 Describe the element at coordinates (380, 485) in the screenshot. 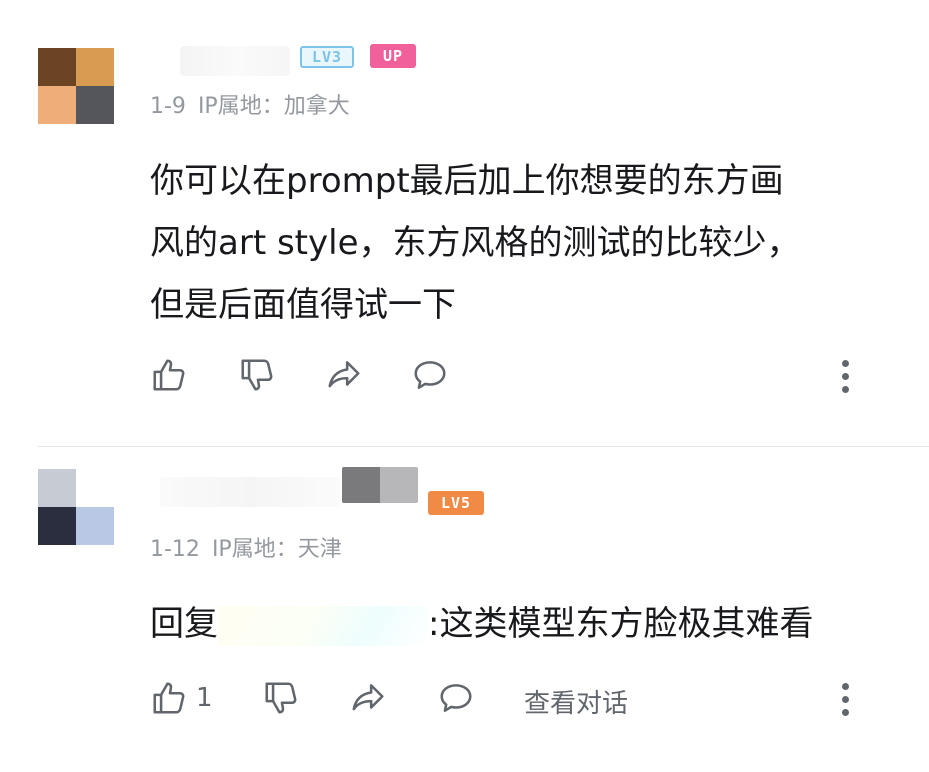

I see `username-blurred-dark` at that location.